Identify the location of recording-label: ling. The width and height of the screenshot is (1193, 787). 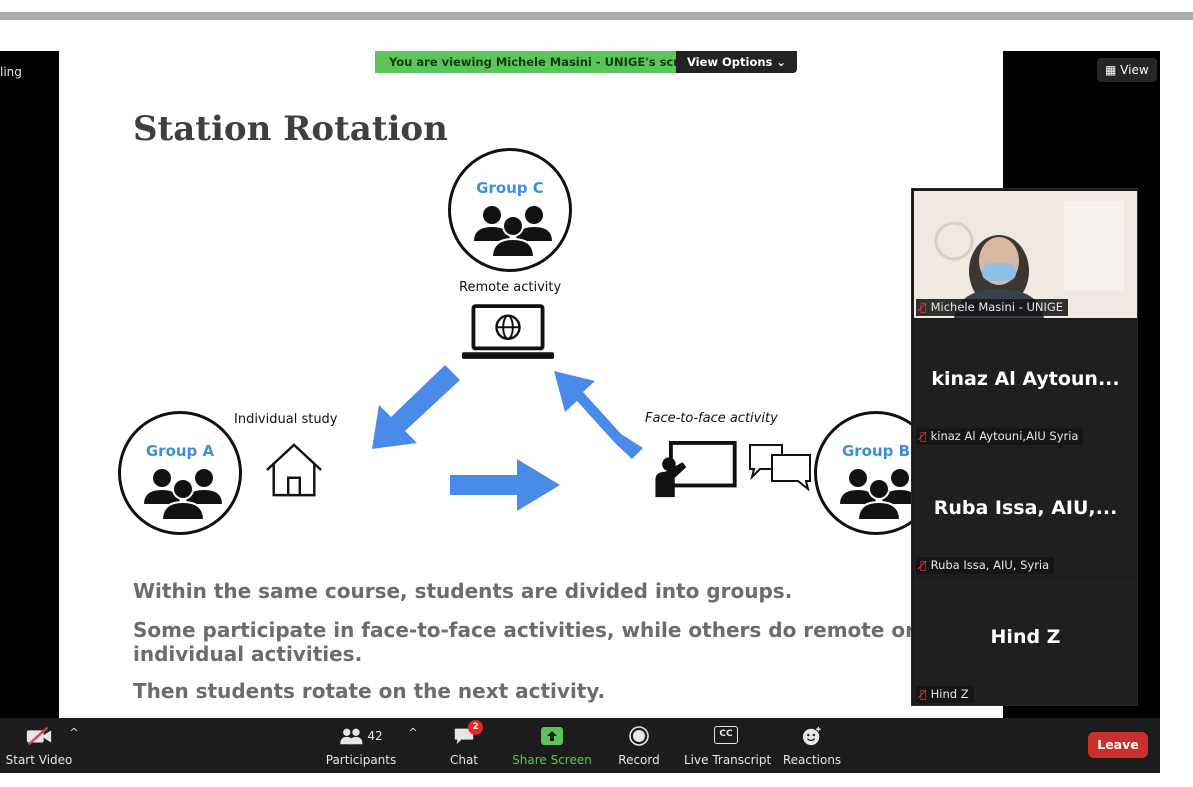
(11, 72).